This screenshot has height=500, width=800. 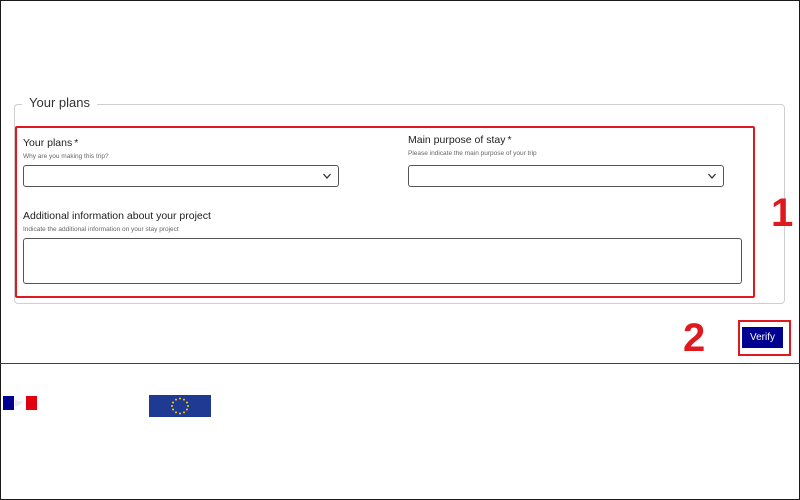 I want to click on step1-annotation: 1, so click(x=782, y=213).